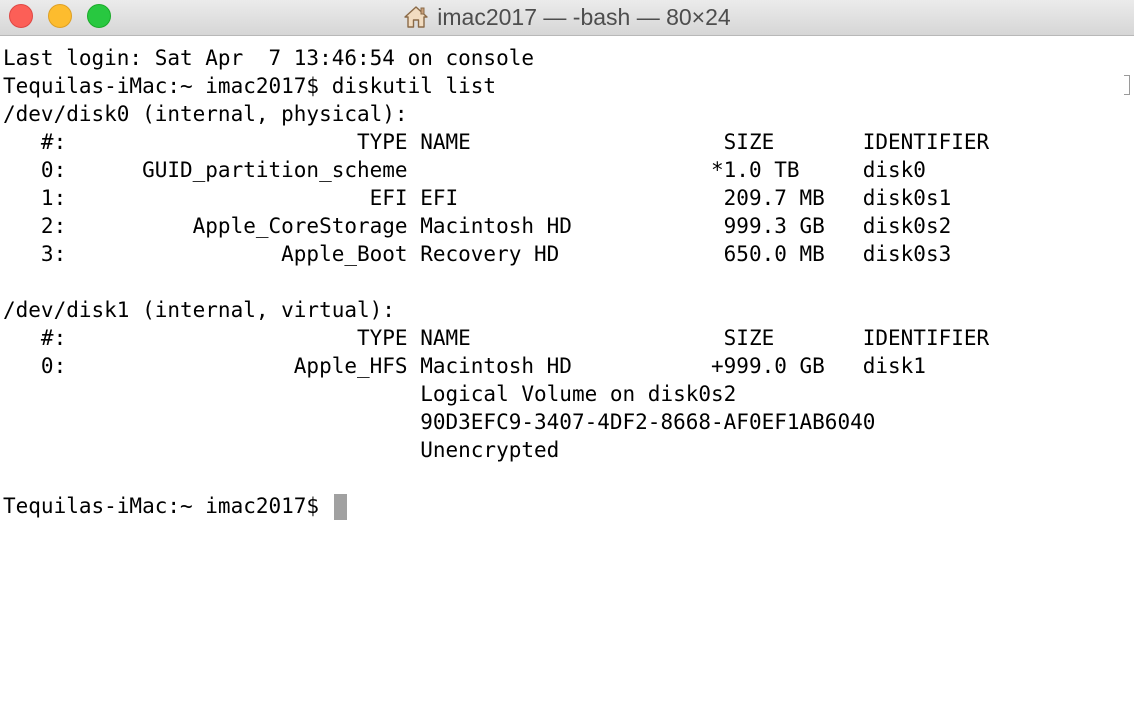 The width and height of the screenshot is (1134, 726). I want to click on prompt-text: Tequilas-iMac:~ imac2017$, so click(167, 506).